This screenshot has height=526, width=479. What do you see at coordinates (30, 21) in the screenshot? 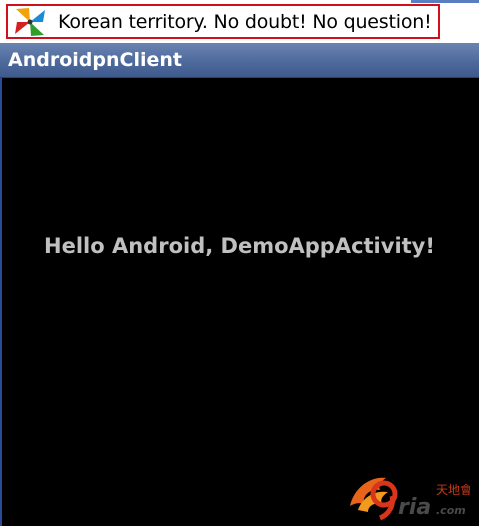
I see `pinwheel-app-icon` at bounding box center [30, 21].